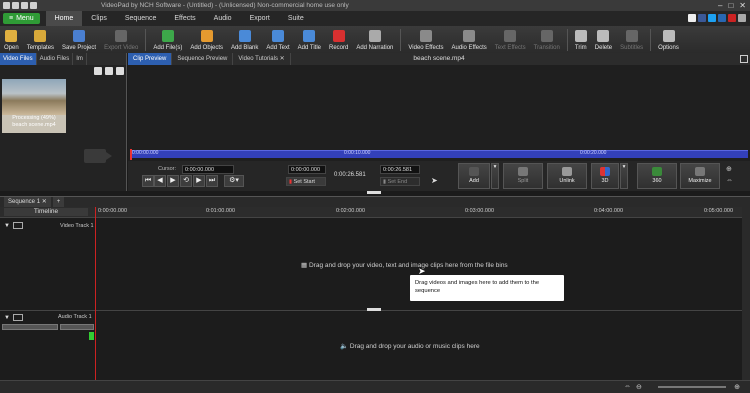 The width and height of the screenshot is (750, 393). Describe the element at coordinates (603, 39) in the screenshot. I see `delete-button: Delete` at that location.